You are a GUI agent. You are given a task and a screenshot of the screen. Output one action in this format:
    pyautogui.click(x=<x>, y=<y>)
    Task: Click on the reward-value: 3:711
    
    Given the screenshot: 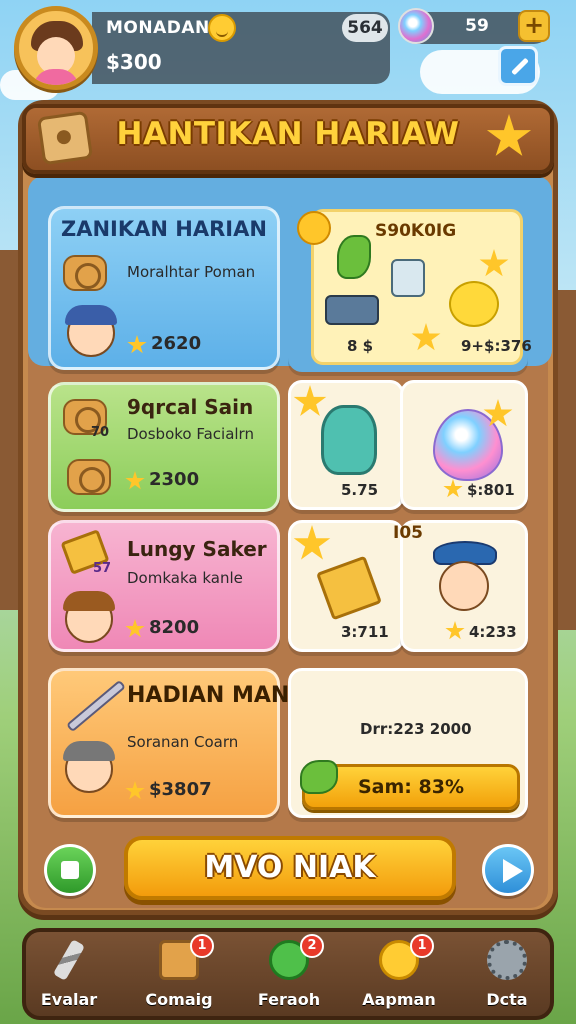 What is the action you would take?
    pyautogui.click(x=365, y=632)
    